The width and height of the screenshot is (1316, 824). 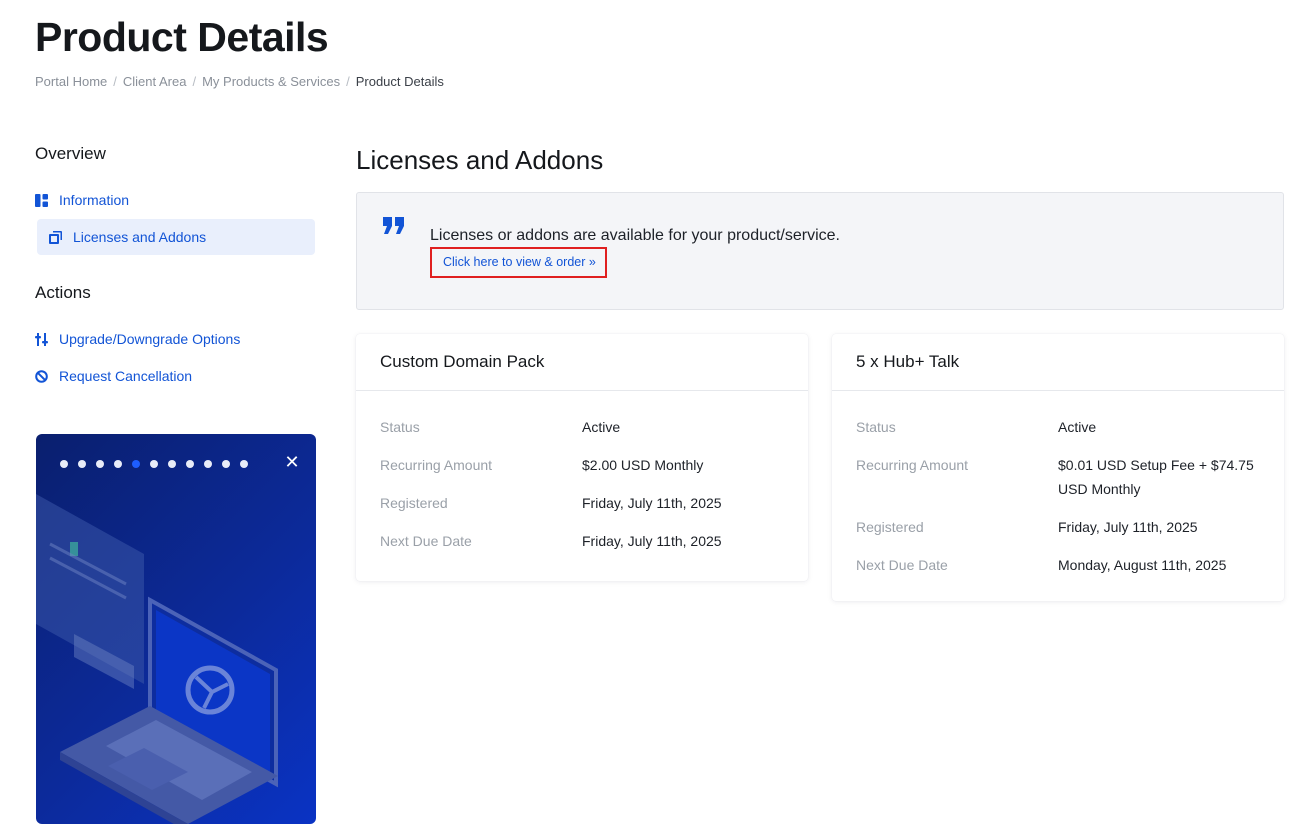 I want to click on promo-carousel: ✕, so click(x=176, y=629).